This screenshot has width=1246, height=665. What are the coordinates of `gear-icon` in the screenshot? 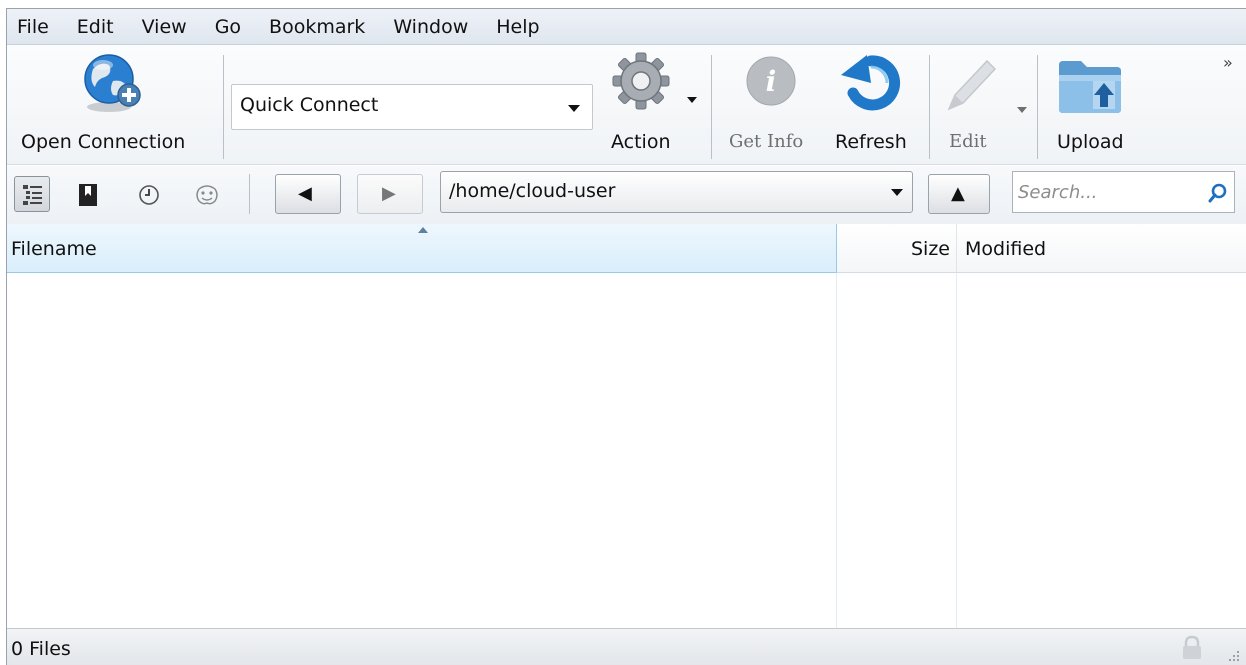 It's located at (641, 81).